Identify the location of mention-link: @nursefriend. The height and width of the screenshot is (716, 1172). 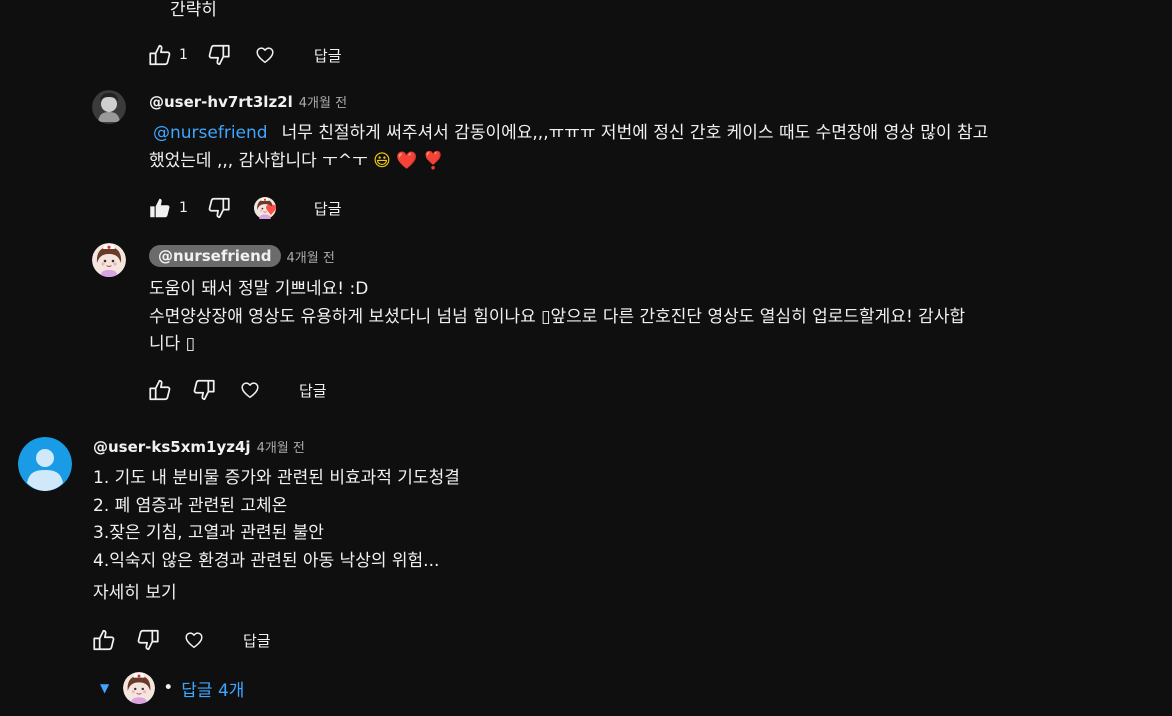
(210, 133).